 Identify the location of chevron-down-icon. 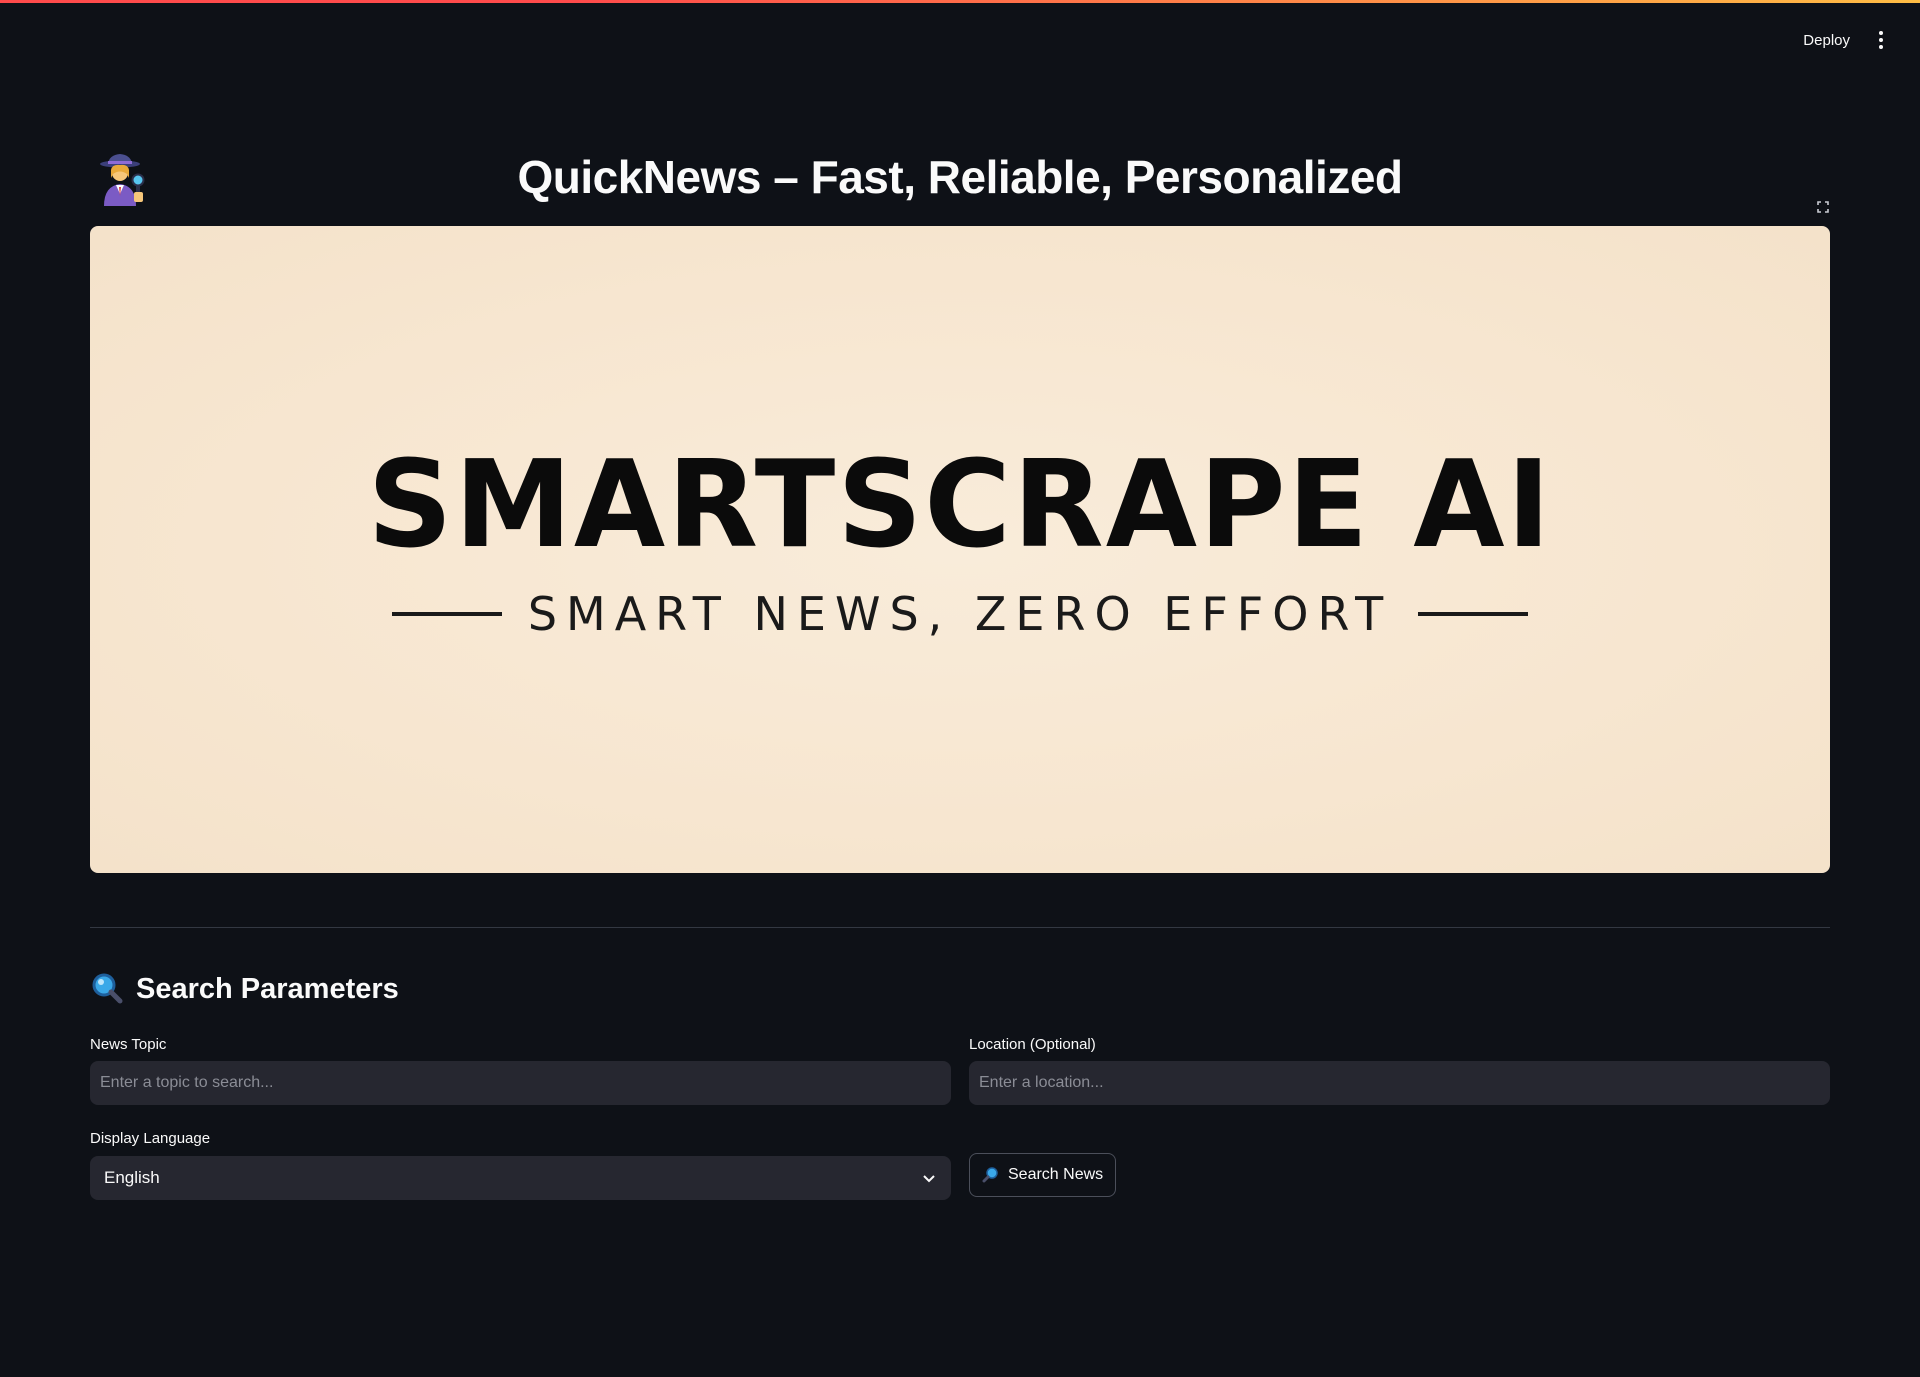
(929, 1179).